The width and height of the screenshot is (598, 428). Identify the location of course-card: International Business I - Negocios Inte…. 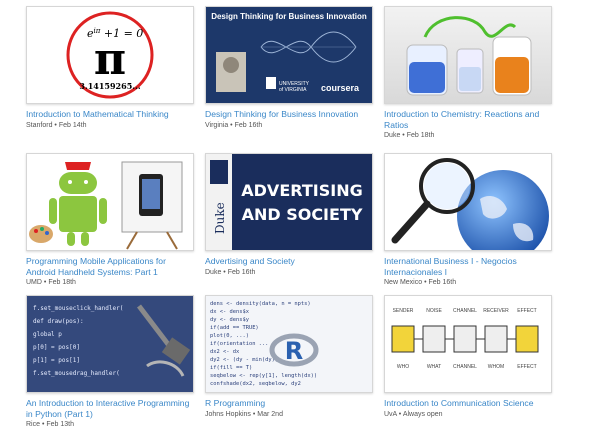
(468, 219).